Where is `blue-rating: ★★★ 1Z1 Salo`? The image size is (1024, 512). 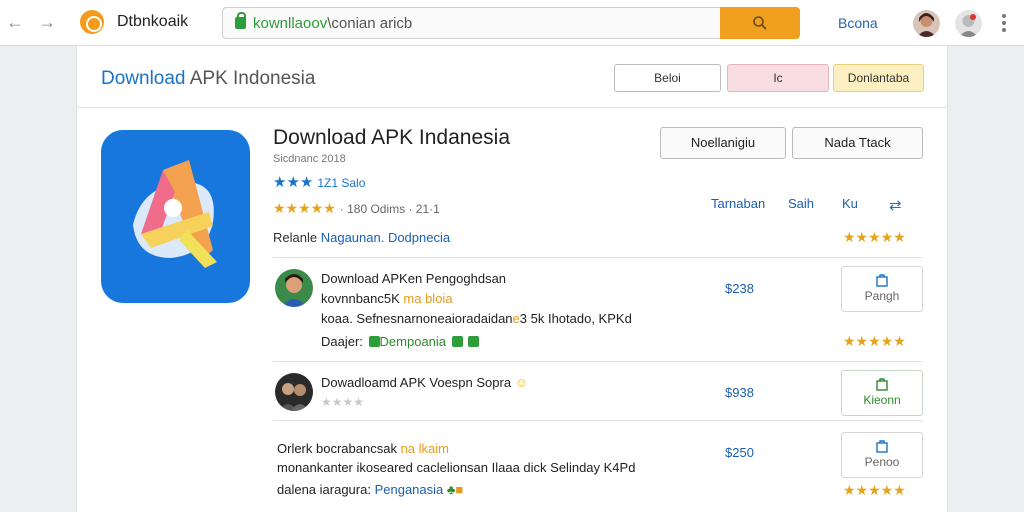
blue-rating: ★★★ 1Z1 Salo is located at coordinates (319, 182).